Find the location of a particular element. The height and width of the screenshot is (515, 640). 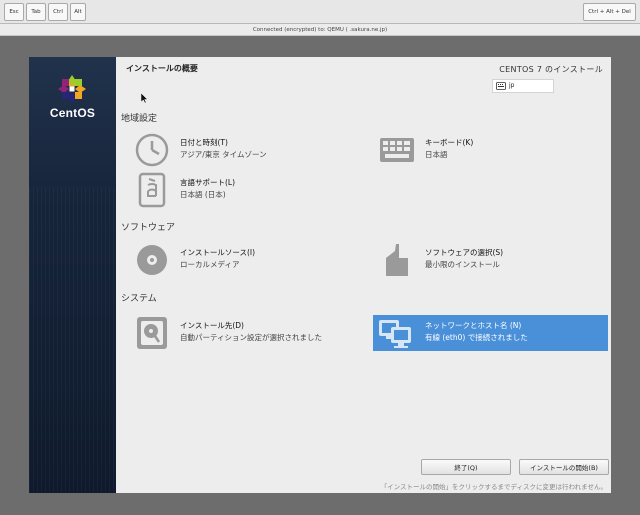

keyboard-icon is located at coordinates (397, 150).